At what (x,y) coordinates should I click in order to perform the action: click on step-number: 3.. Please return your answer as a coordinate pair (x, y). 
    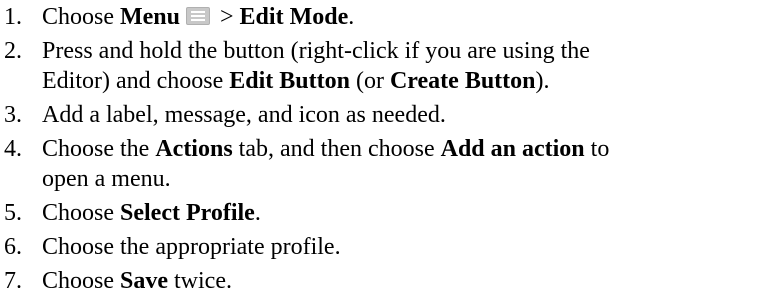
    Looking at the image, I should click on (13, 115).